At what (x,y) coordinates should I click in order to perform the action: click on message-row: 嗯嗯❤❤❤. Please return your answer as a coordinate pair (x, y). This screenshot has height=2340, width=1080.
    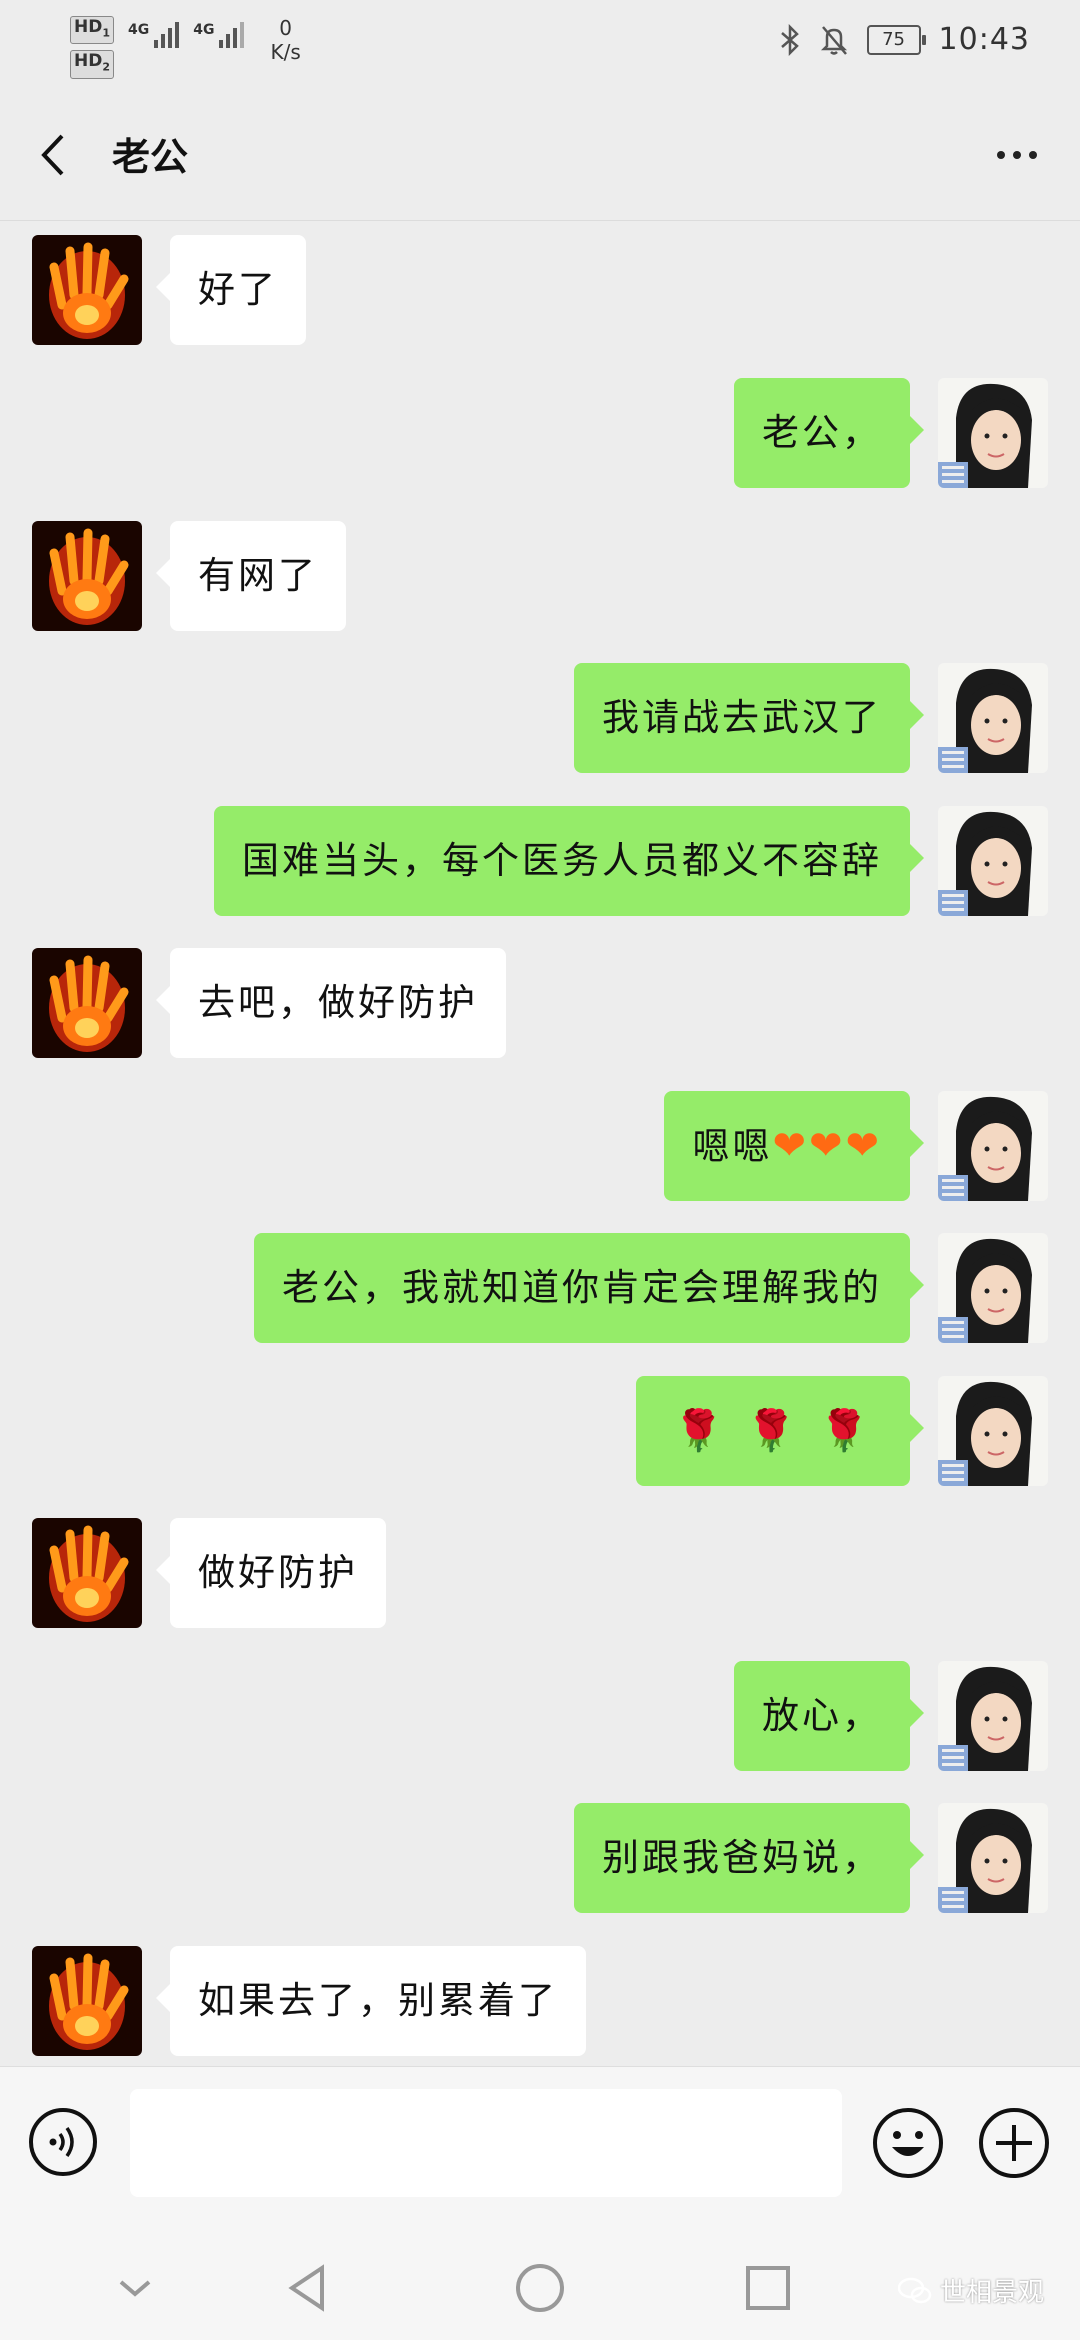
    Looking at the image, I should click on (540, 1146).